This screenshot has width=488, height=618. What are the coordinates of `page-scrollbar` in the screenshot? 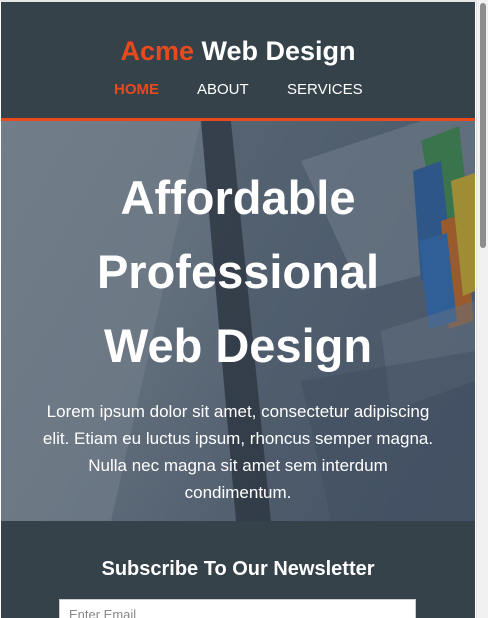 It's located at (482, 309).